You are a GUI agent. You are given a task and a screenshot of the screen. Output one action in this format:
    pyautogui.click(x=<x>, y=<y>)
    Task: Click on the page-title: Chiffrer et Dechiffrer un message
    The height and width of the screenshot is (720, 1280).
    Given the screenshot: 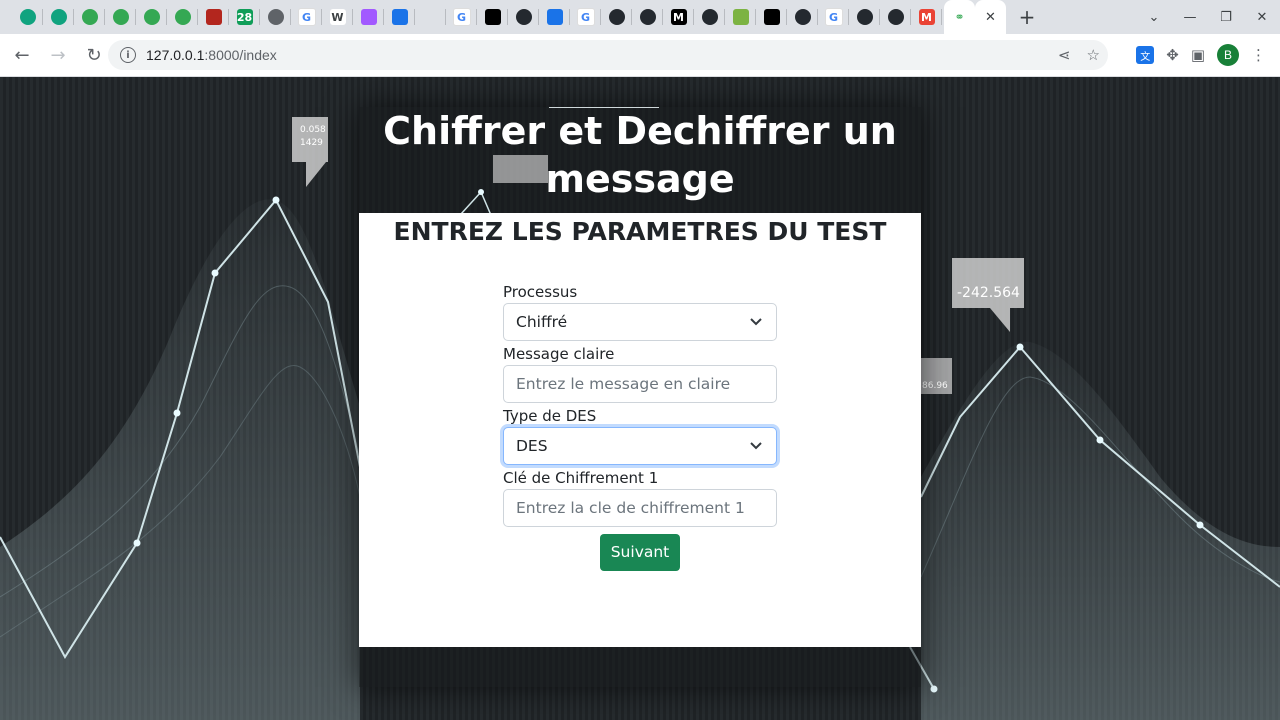 What is the action you would take?
    pyautogui.click(x=640, y=155)
    